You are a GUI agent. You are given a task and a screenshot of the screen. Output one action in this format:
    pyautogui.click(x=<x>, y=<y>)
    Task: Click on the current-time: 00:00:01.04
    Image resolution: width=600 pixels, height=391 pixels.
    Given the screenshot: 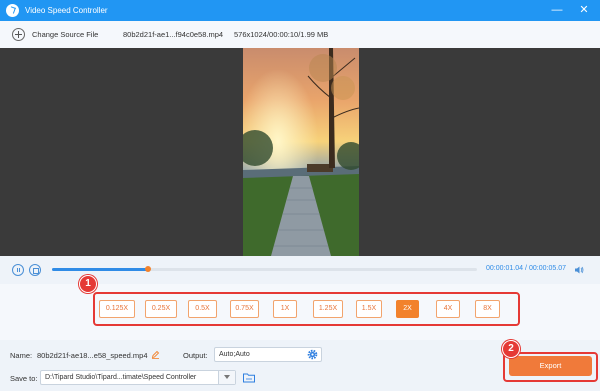 What is the action you would take?
    pyautogui.click(x=504, y=268)
    